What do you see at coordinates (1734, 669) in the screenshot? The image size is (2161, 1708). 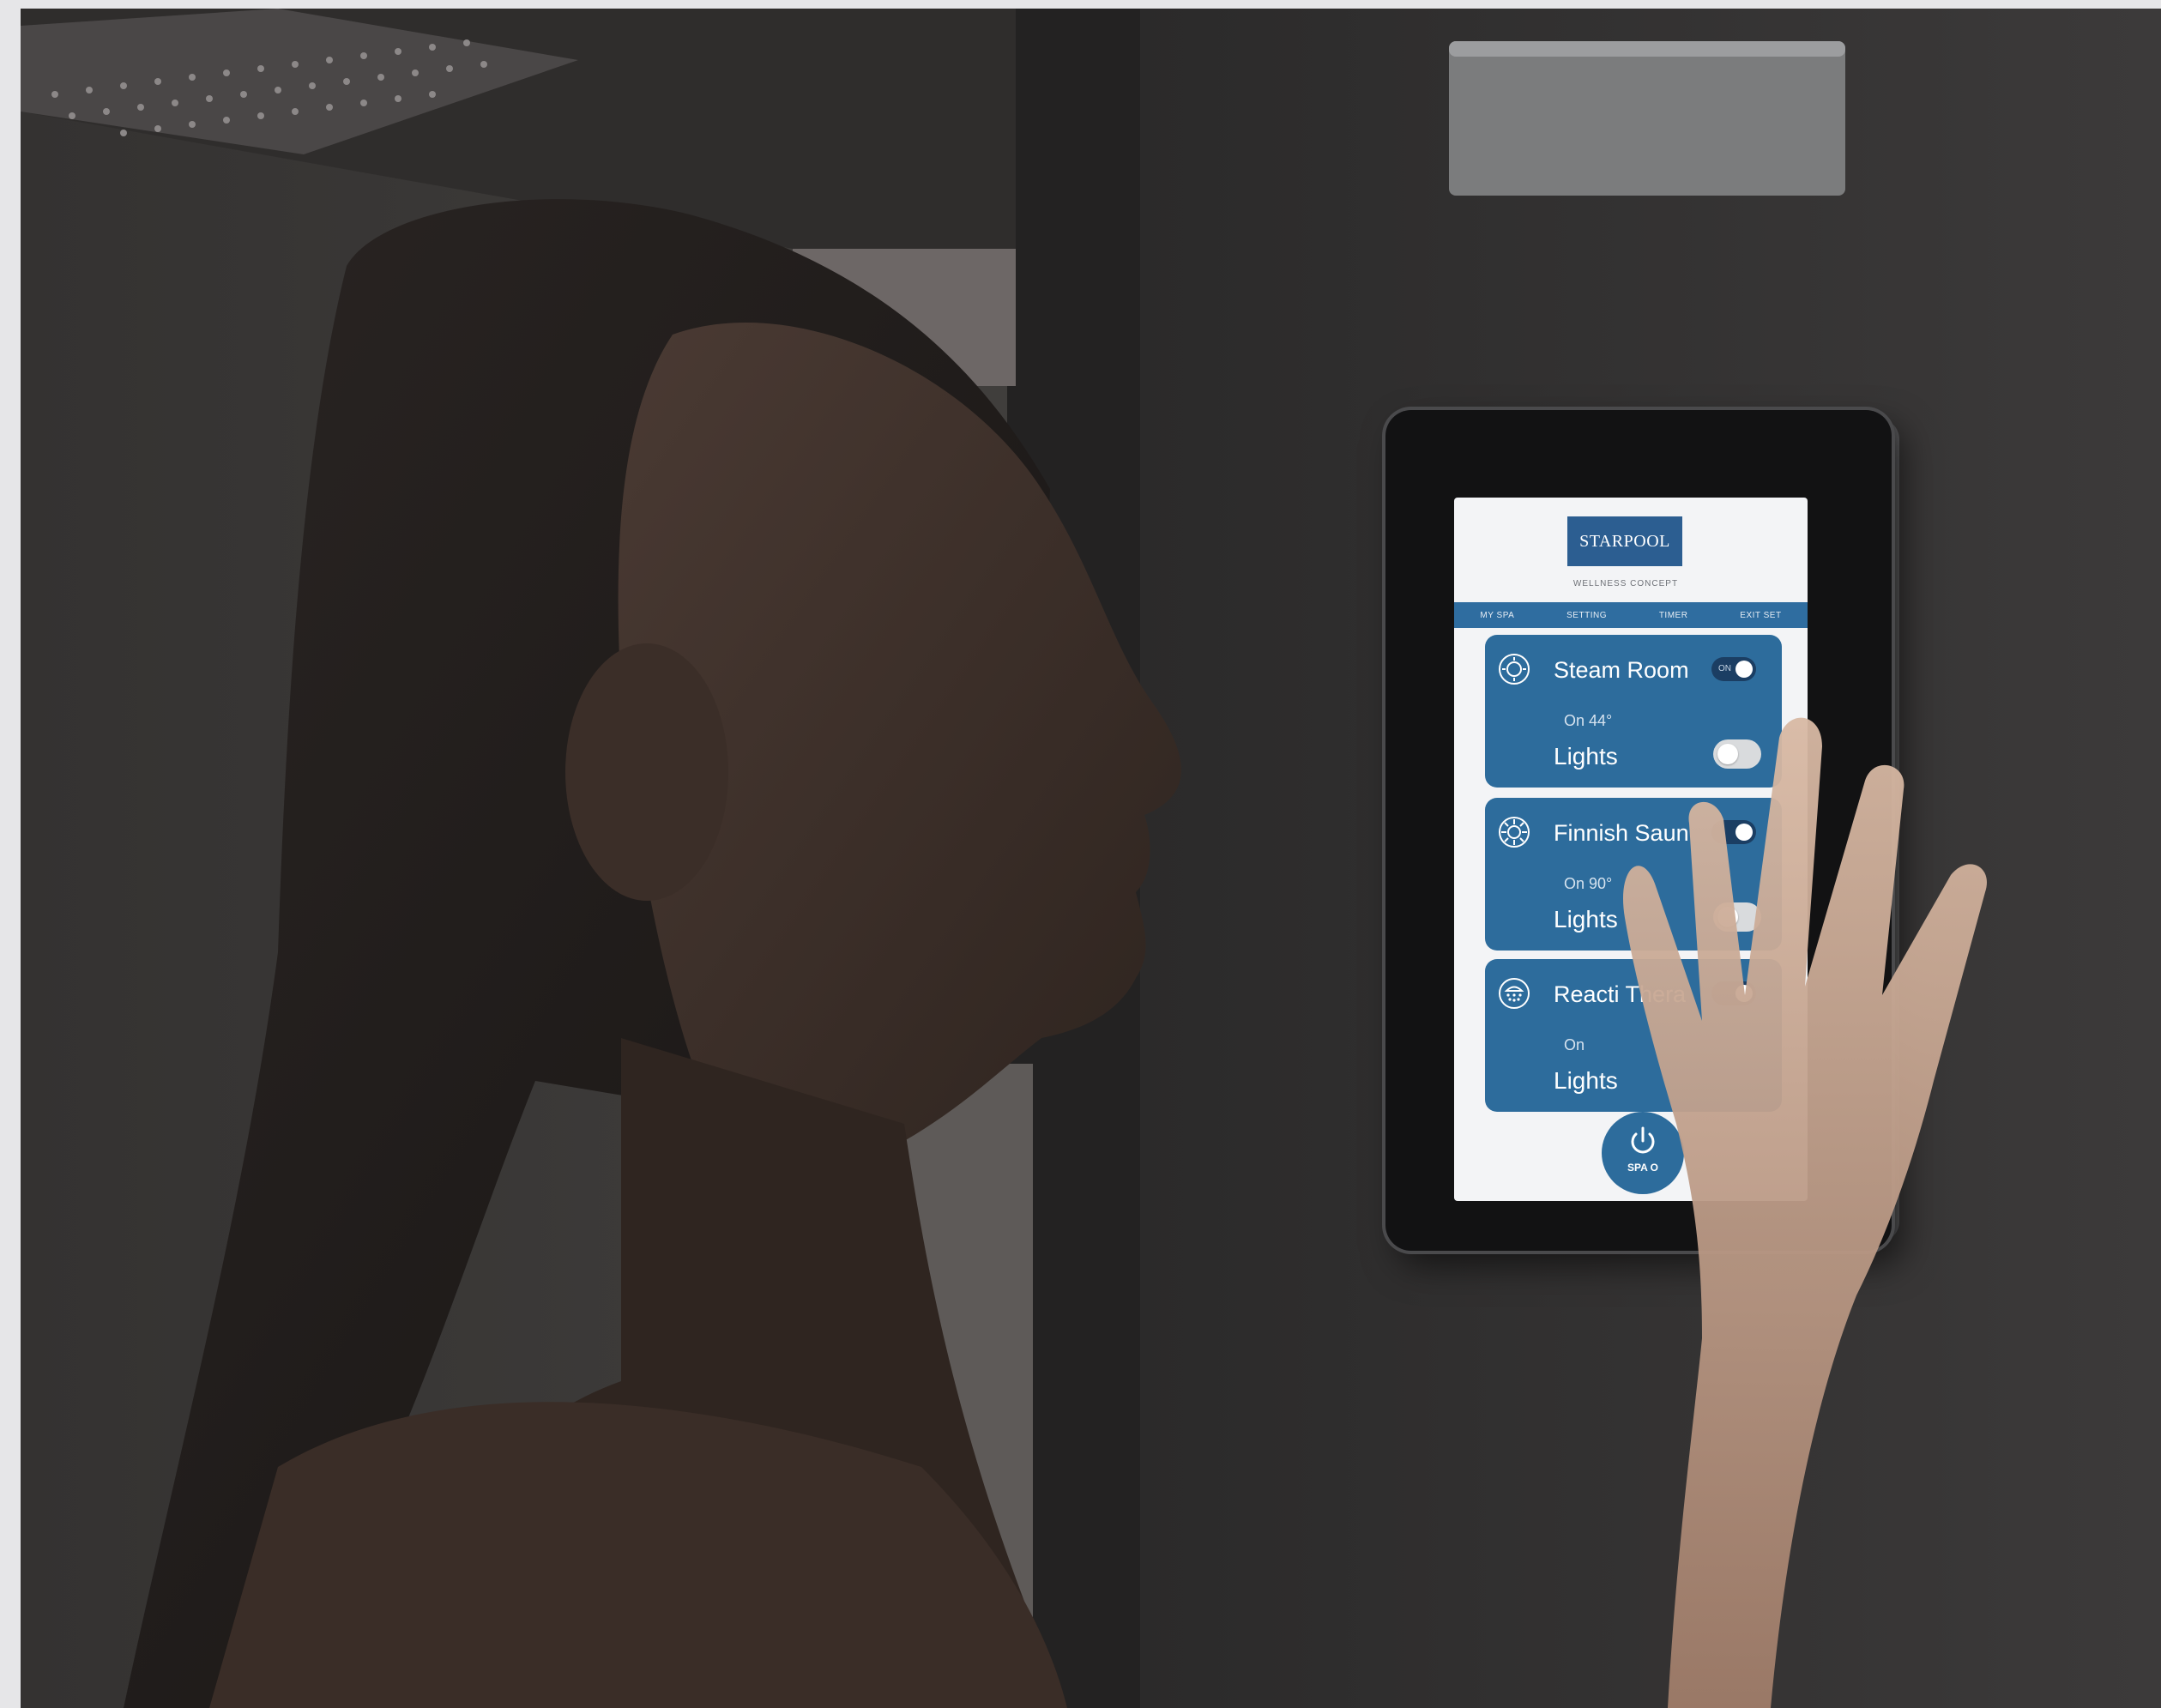 I see `steam-room-toggle: ON` at bounding box center [1734, 669].